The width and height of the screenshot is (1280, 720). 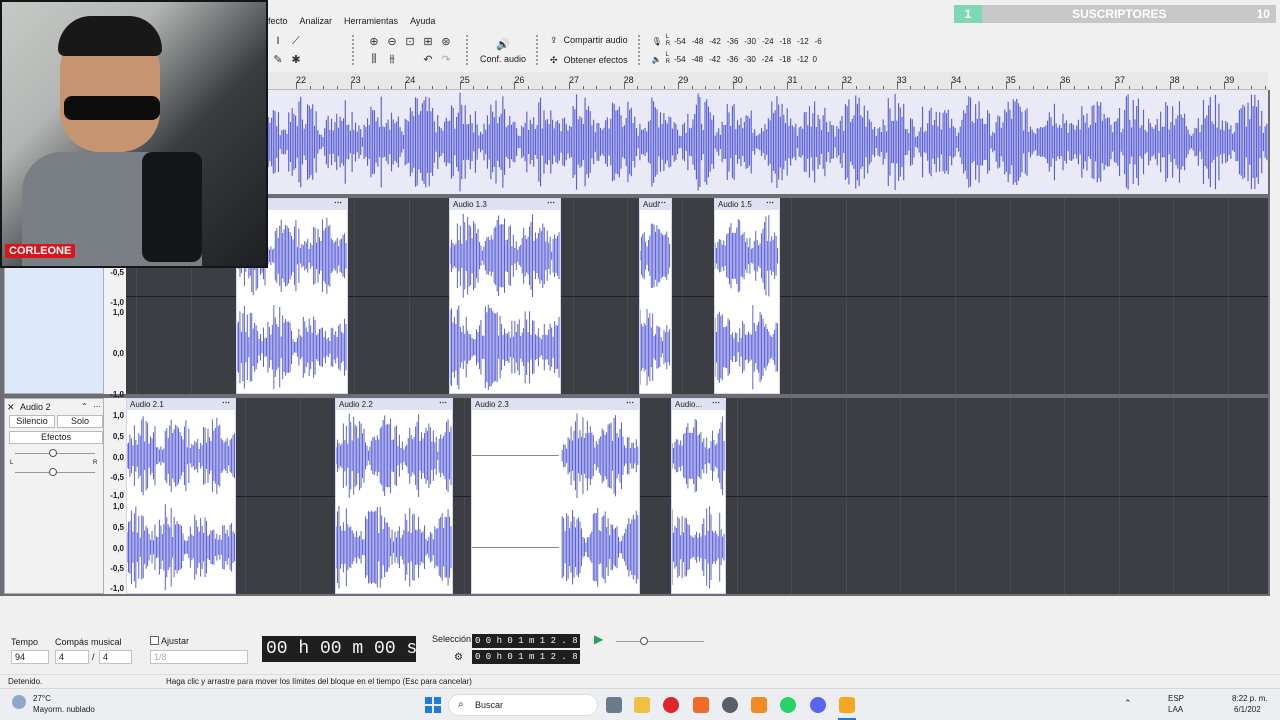 I want to click on start-icon, so click(x=433, y=705).